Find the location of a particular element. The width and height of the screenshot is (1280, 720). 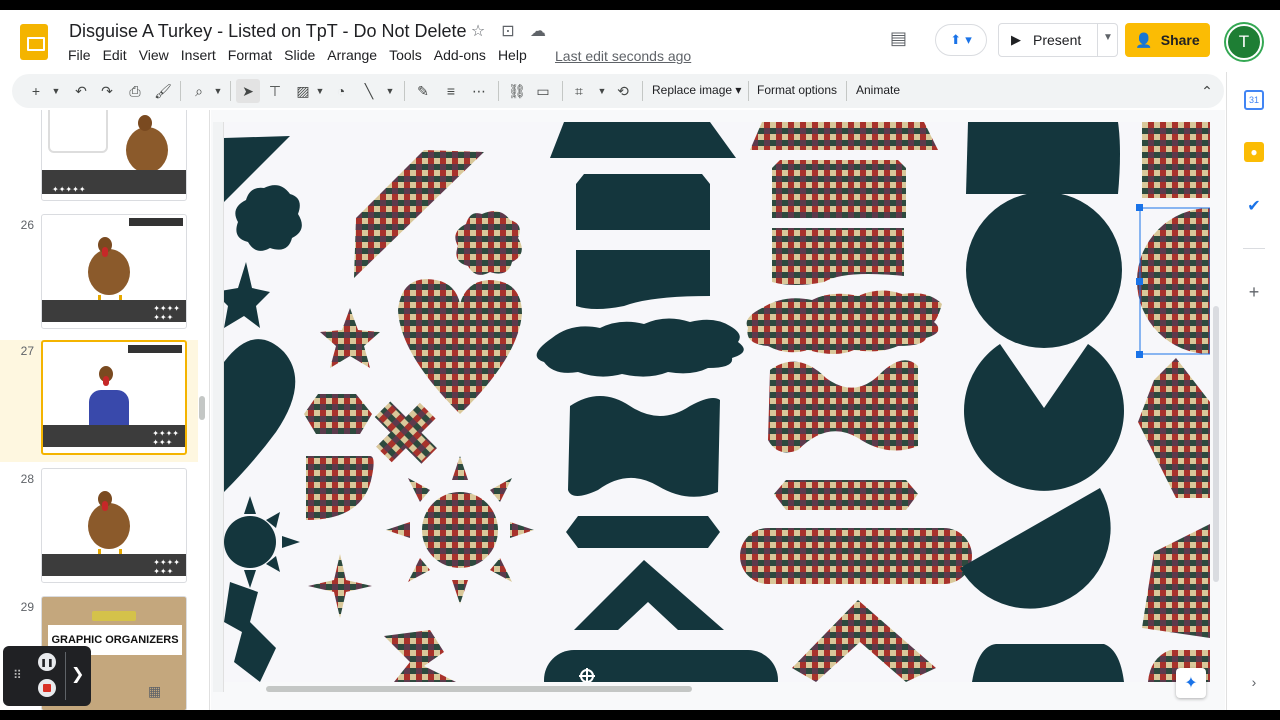

add-comment-icon: ▭ is located at coordinates (543, 91).